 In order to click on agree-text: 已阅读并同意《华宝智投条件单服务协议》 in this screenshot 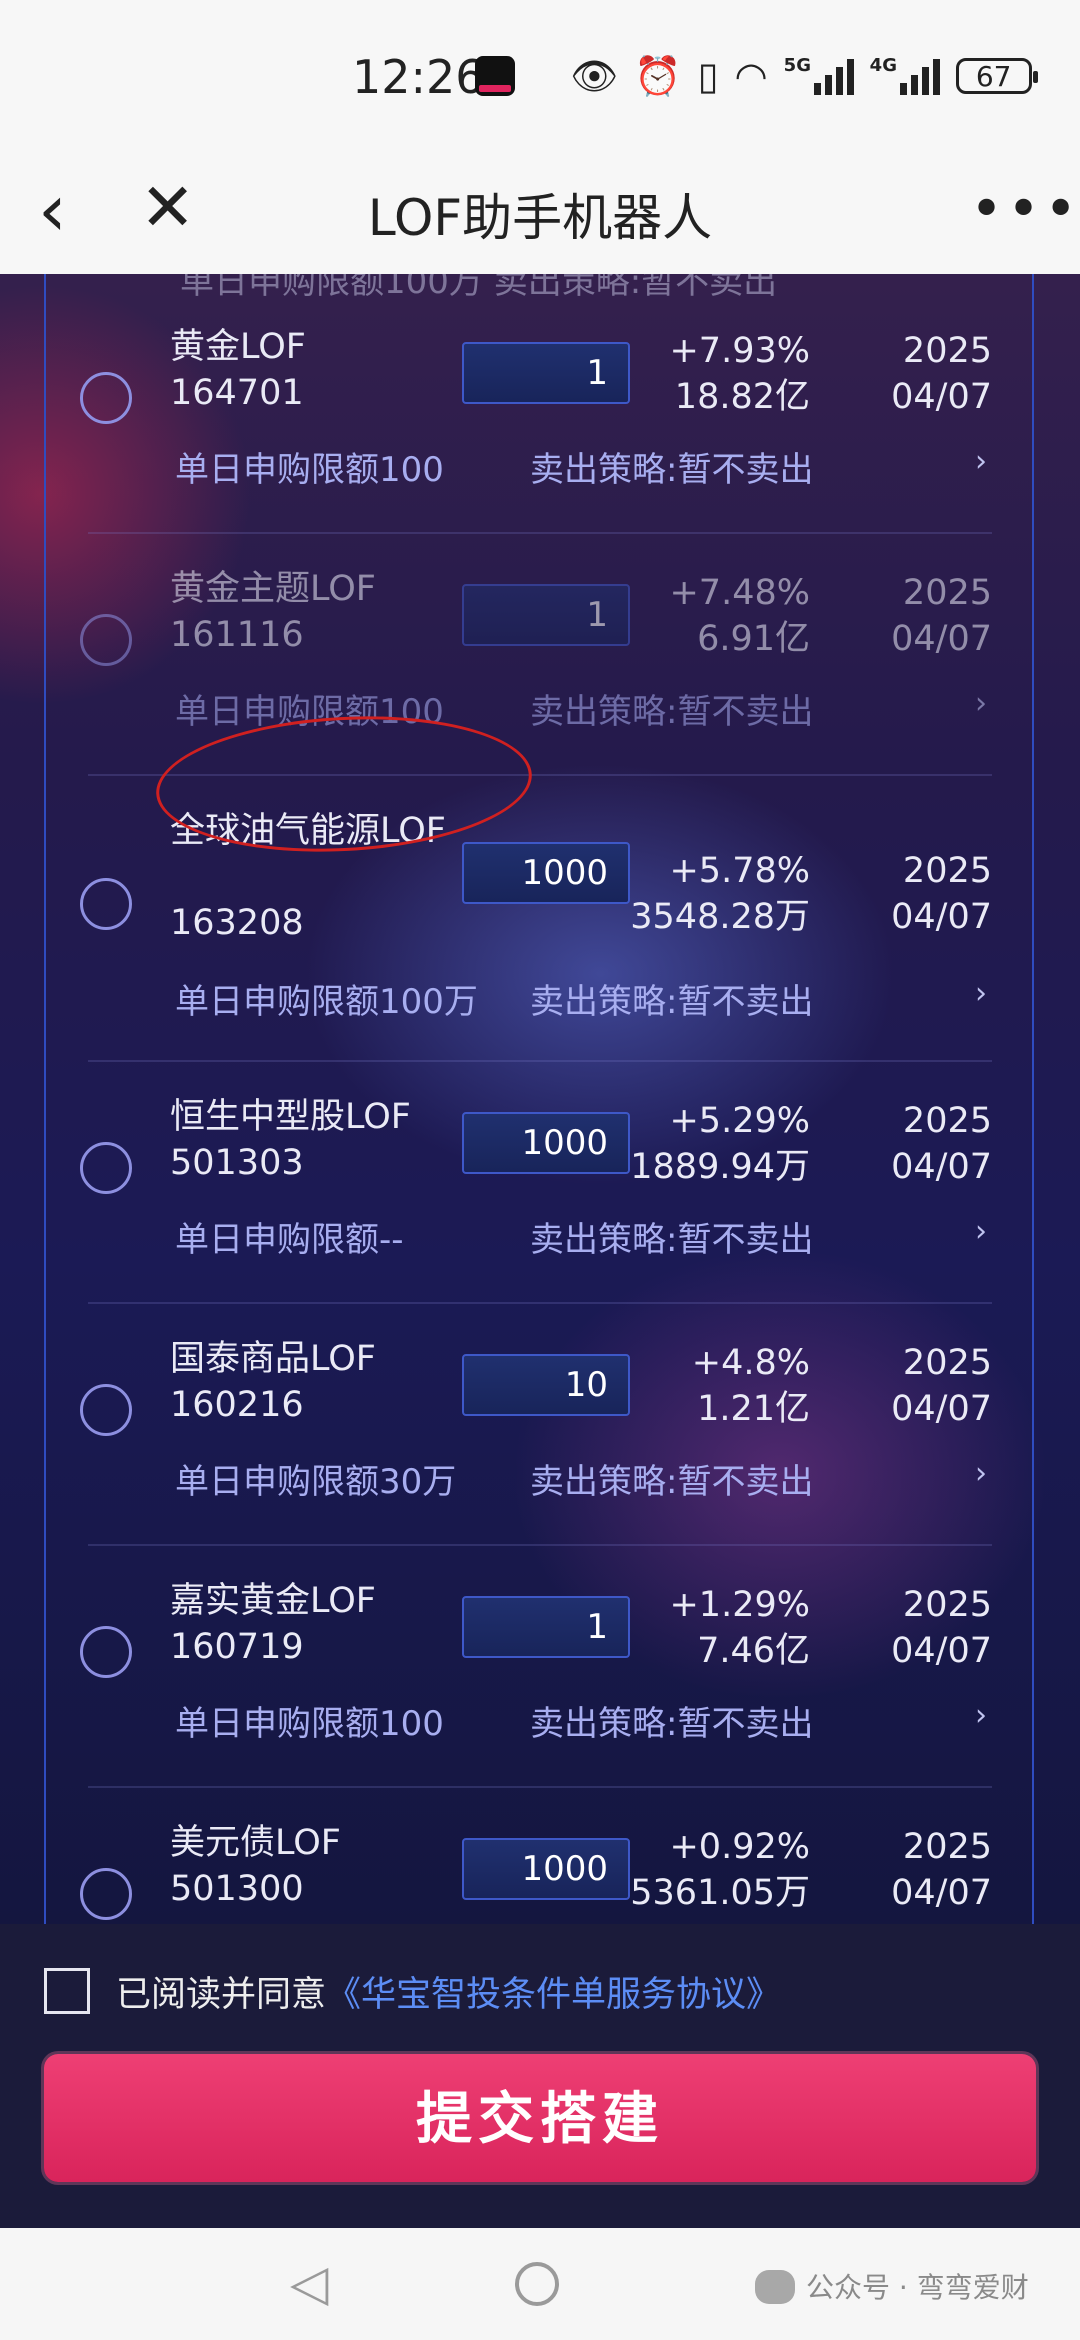, I will do `click(448, 1991)`.